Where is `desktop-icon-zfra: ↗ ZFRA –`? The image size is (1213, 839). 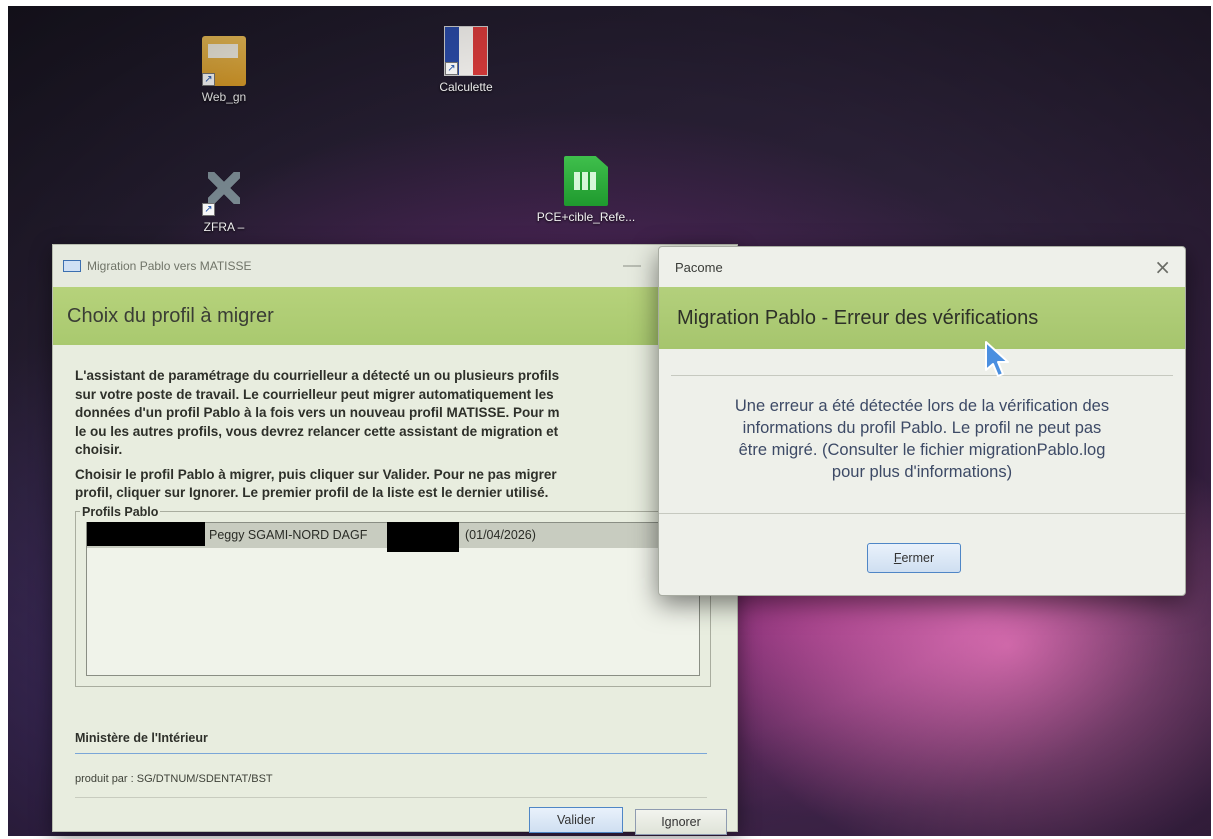
desktop-icon-zfra: ↗ ZFRA – is located at coordinates (224, 200).